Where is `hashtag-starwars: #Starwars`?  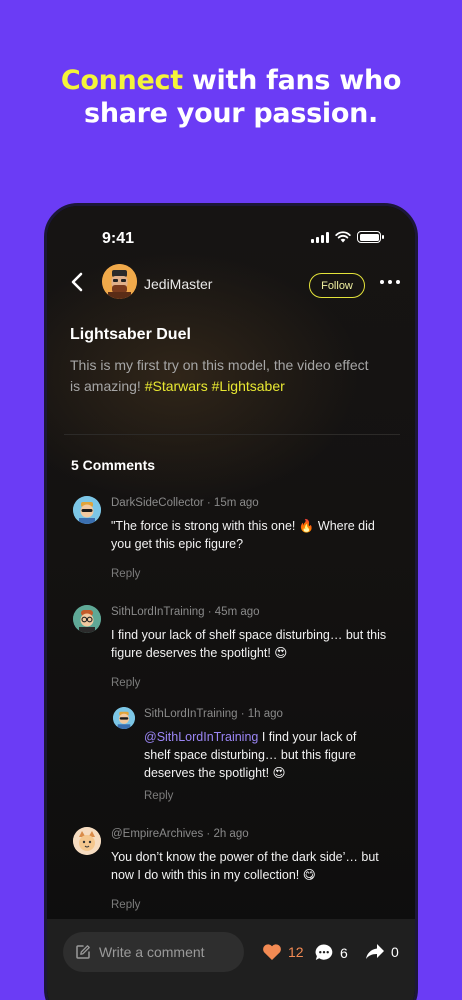 hashtag-starwars: #Starwars is located at coordinates (176, 386).